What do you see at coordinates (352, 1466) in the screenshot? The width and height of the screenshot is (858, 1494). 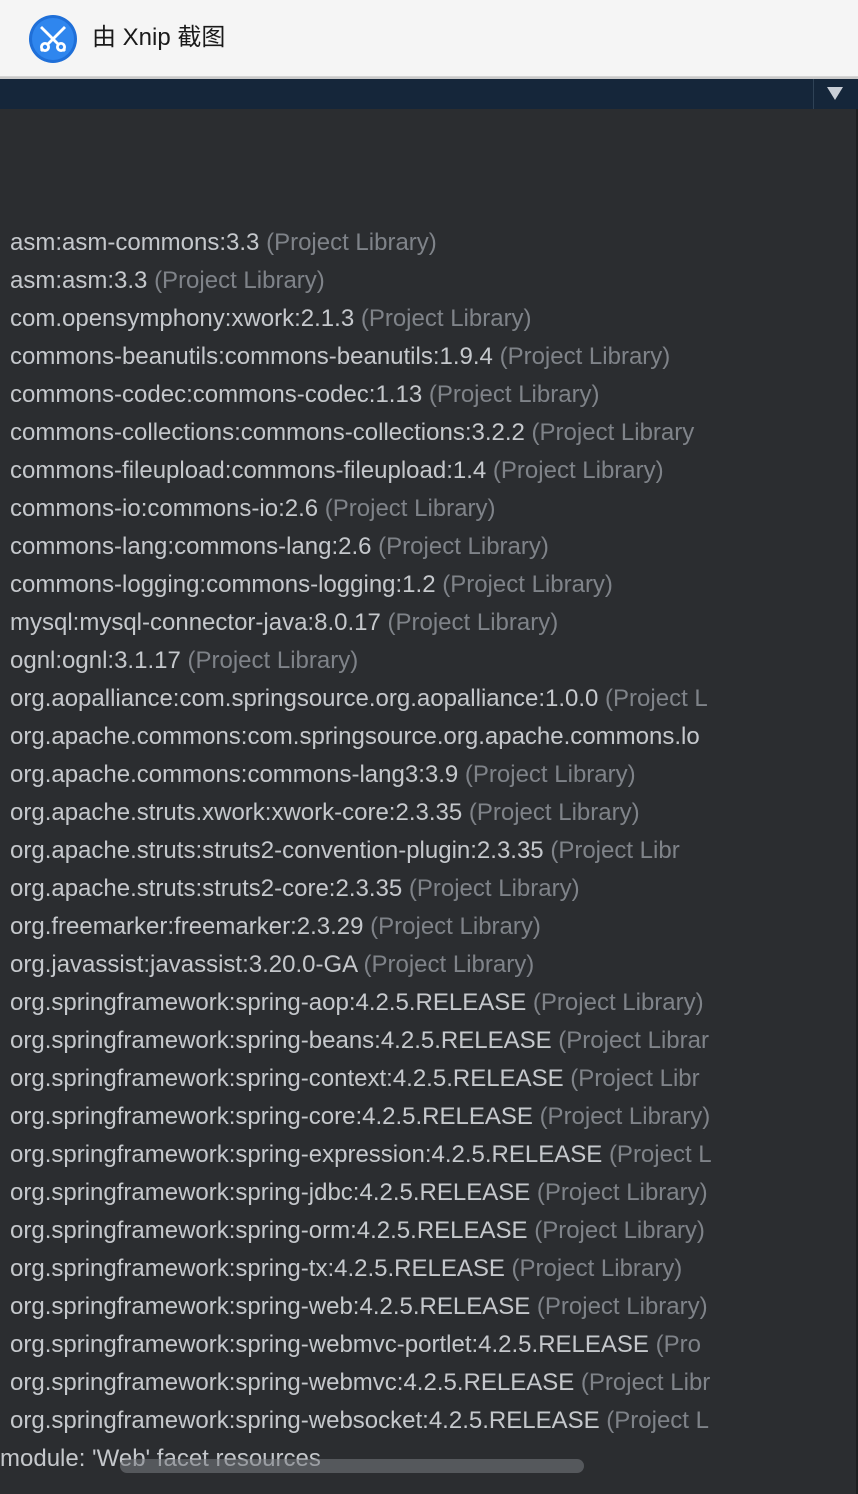 I see `horizontal-scrollbar` at bounding box center [352, 1466].